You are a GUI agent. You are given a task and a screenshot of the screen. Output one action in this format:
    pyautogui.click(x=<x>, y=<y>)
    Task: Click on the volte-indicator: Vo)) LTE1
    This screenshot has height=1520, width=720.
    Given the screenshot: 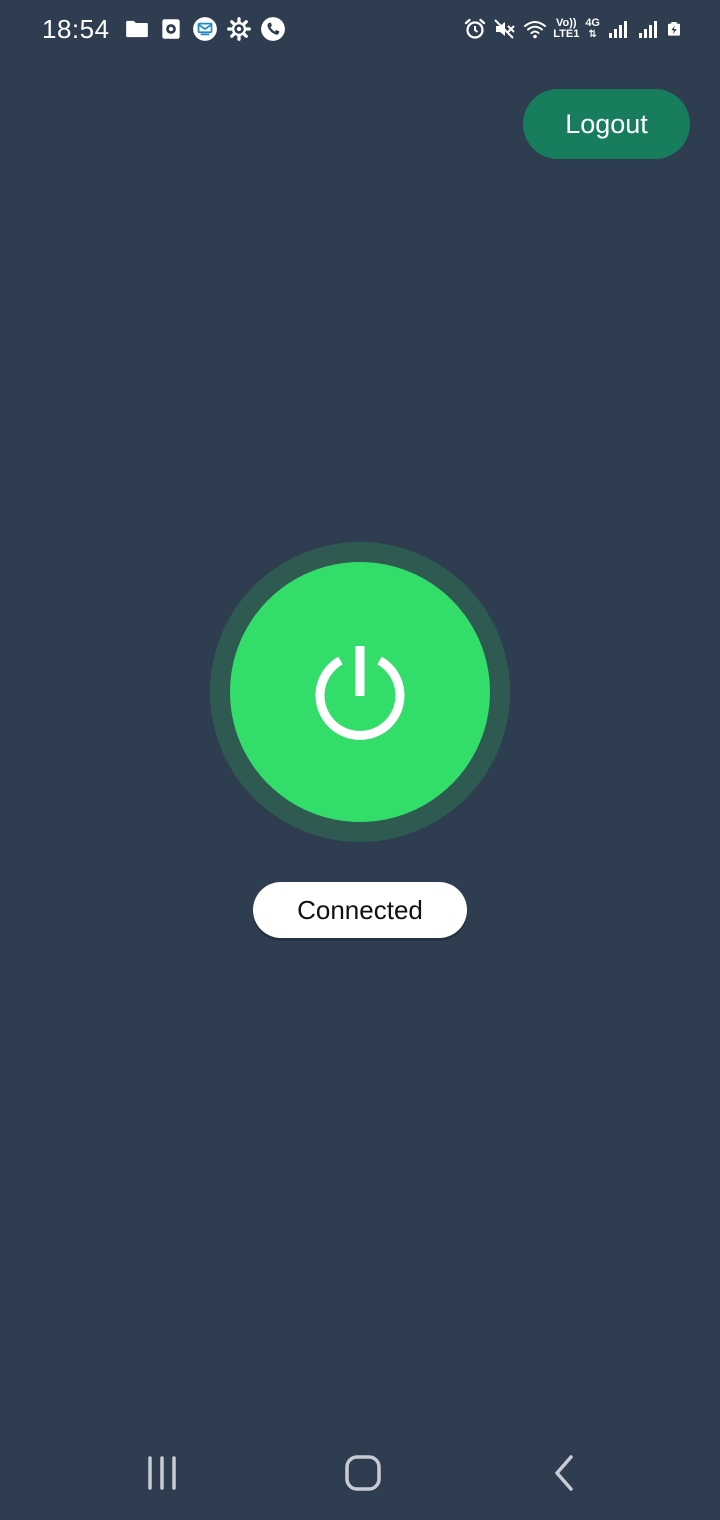 What is the action you would take?
    pyautogui.click(x=566, y=29)
    